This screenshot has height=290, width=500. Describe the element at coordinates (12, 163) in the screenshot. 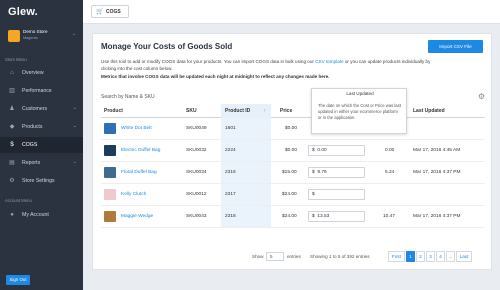

I see `report-icon: ▤` at that location.